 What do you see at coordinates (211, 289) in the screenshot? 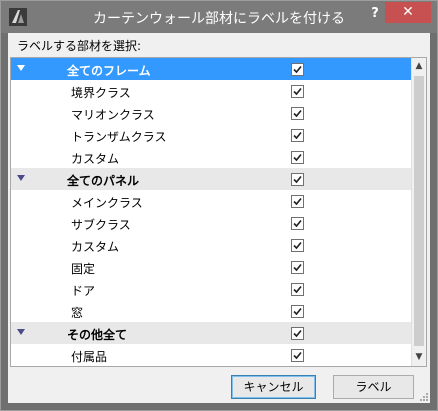
I see `list-item-row: ドア` at bounding box center [211, 289].